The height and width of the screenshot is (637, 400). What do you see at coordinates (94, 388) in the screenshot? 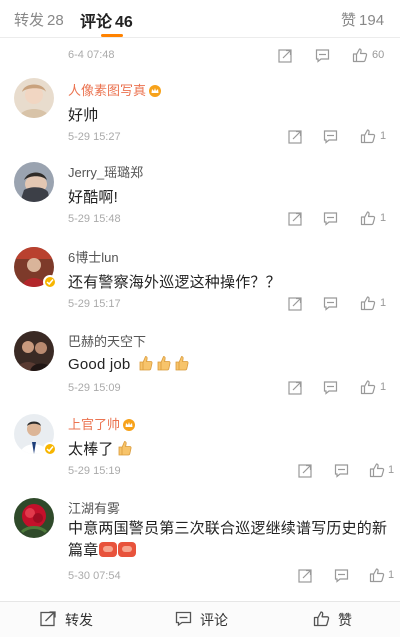
I see `comment-meta: 5-29 15:09` at bounding box center [94, 388].